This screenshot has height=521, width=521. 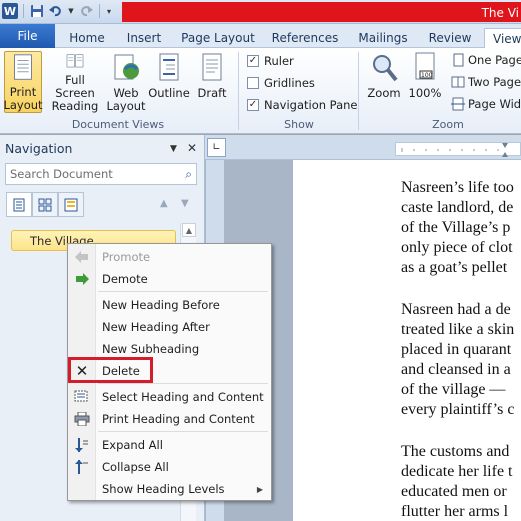 What do you see at coordinates (311, 105) in the screenshot?
I see `navigation-pane-label: Navigation Pane` at bounding box center [311, 105].